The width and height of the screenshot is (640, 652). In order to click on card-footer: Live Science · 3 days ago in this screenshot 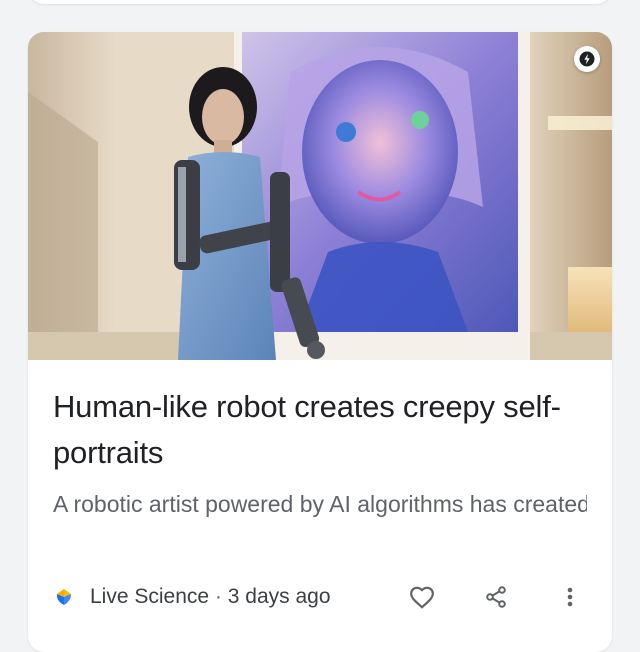, I will do `click(320, 597)`.